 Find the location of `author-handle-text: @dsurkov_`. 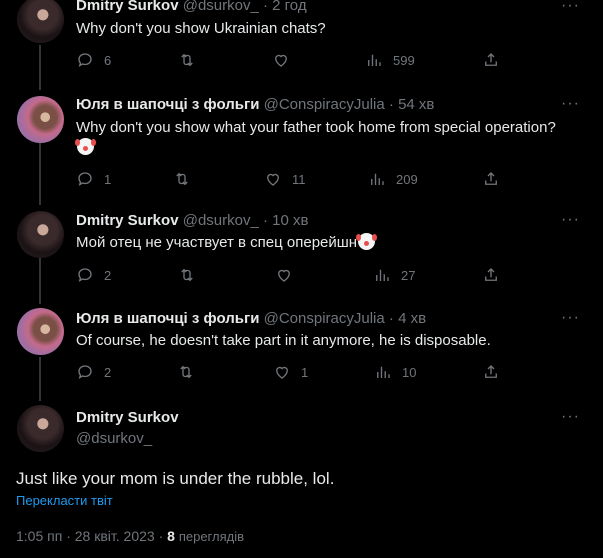

author-handle-text: @dsurkov_ is located at coordinates (114, 438).